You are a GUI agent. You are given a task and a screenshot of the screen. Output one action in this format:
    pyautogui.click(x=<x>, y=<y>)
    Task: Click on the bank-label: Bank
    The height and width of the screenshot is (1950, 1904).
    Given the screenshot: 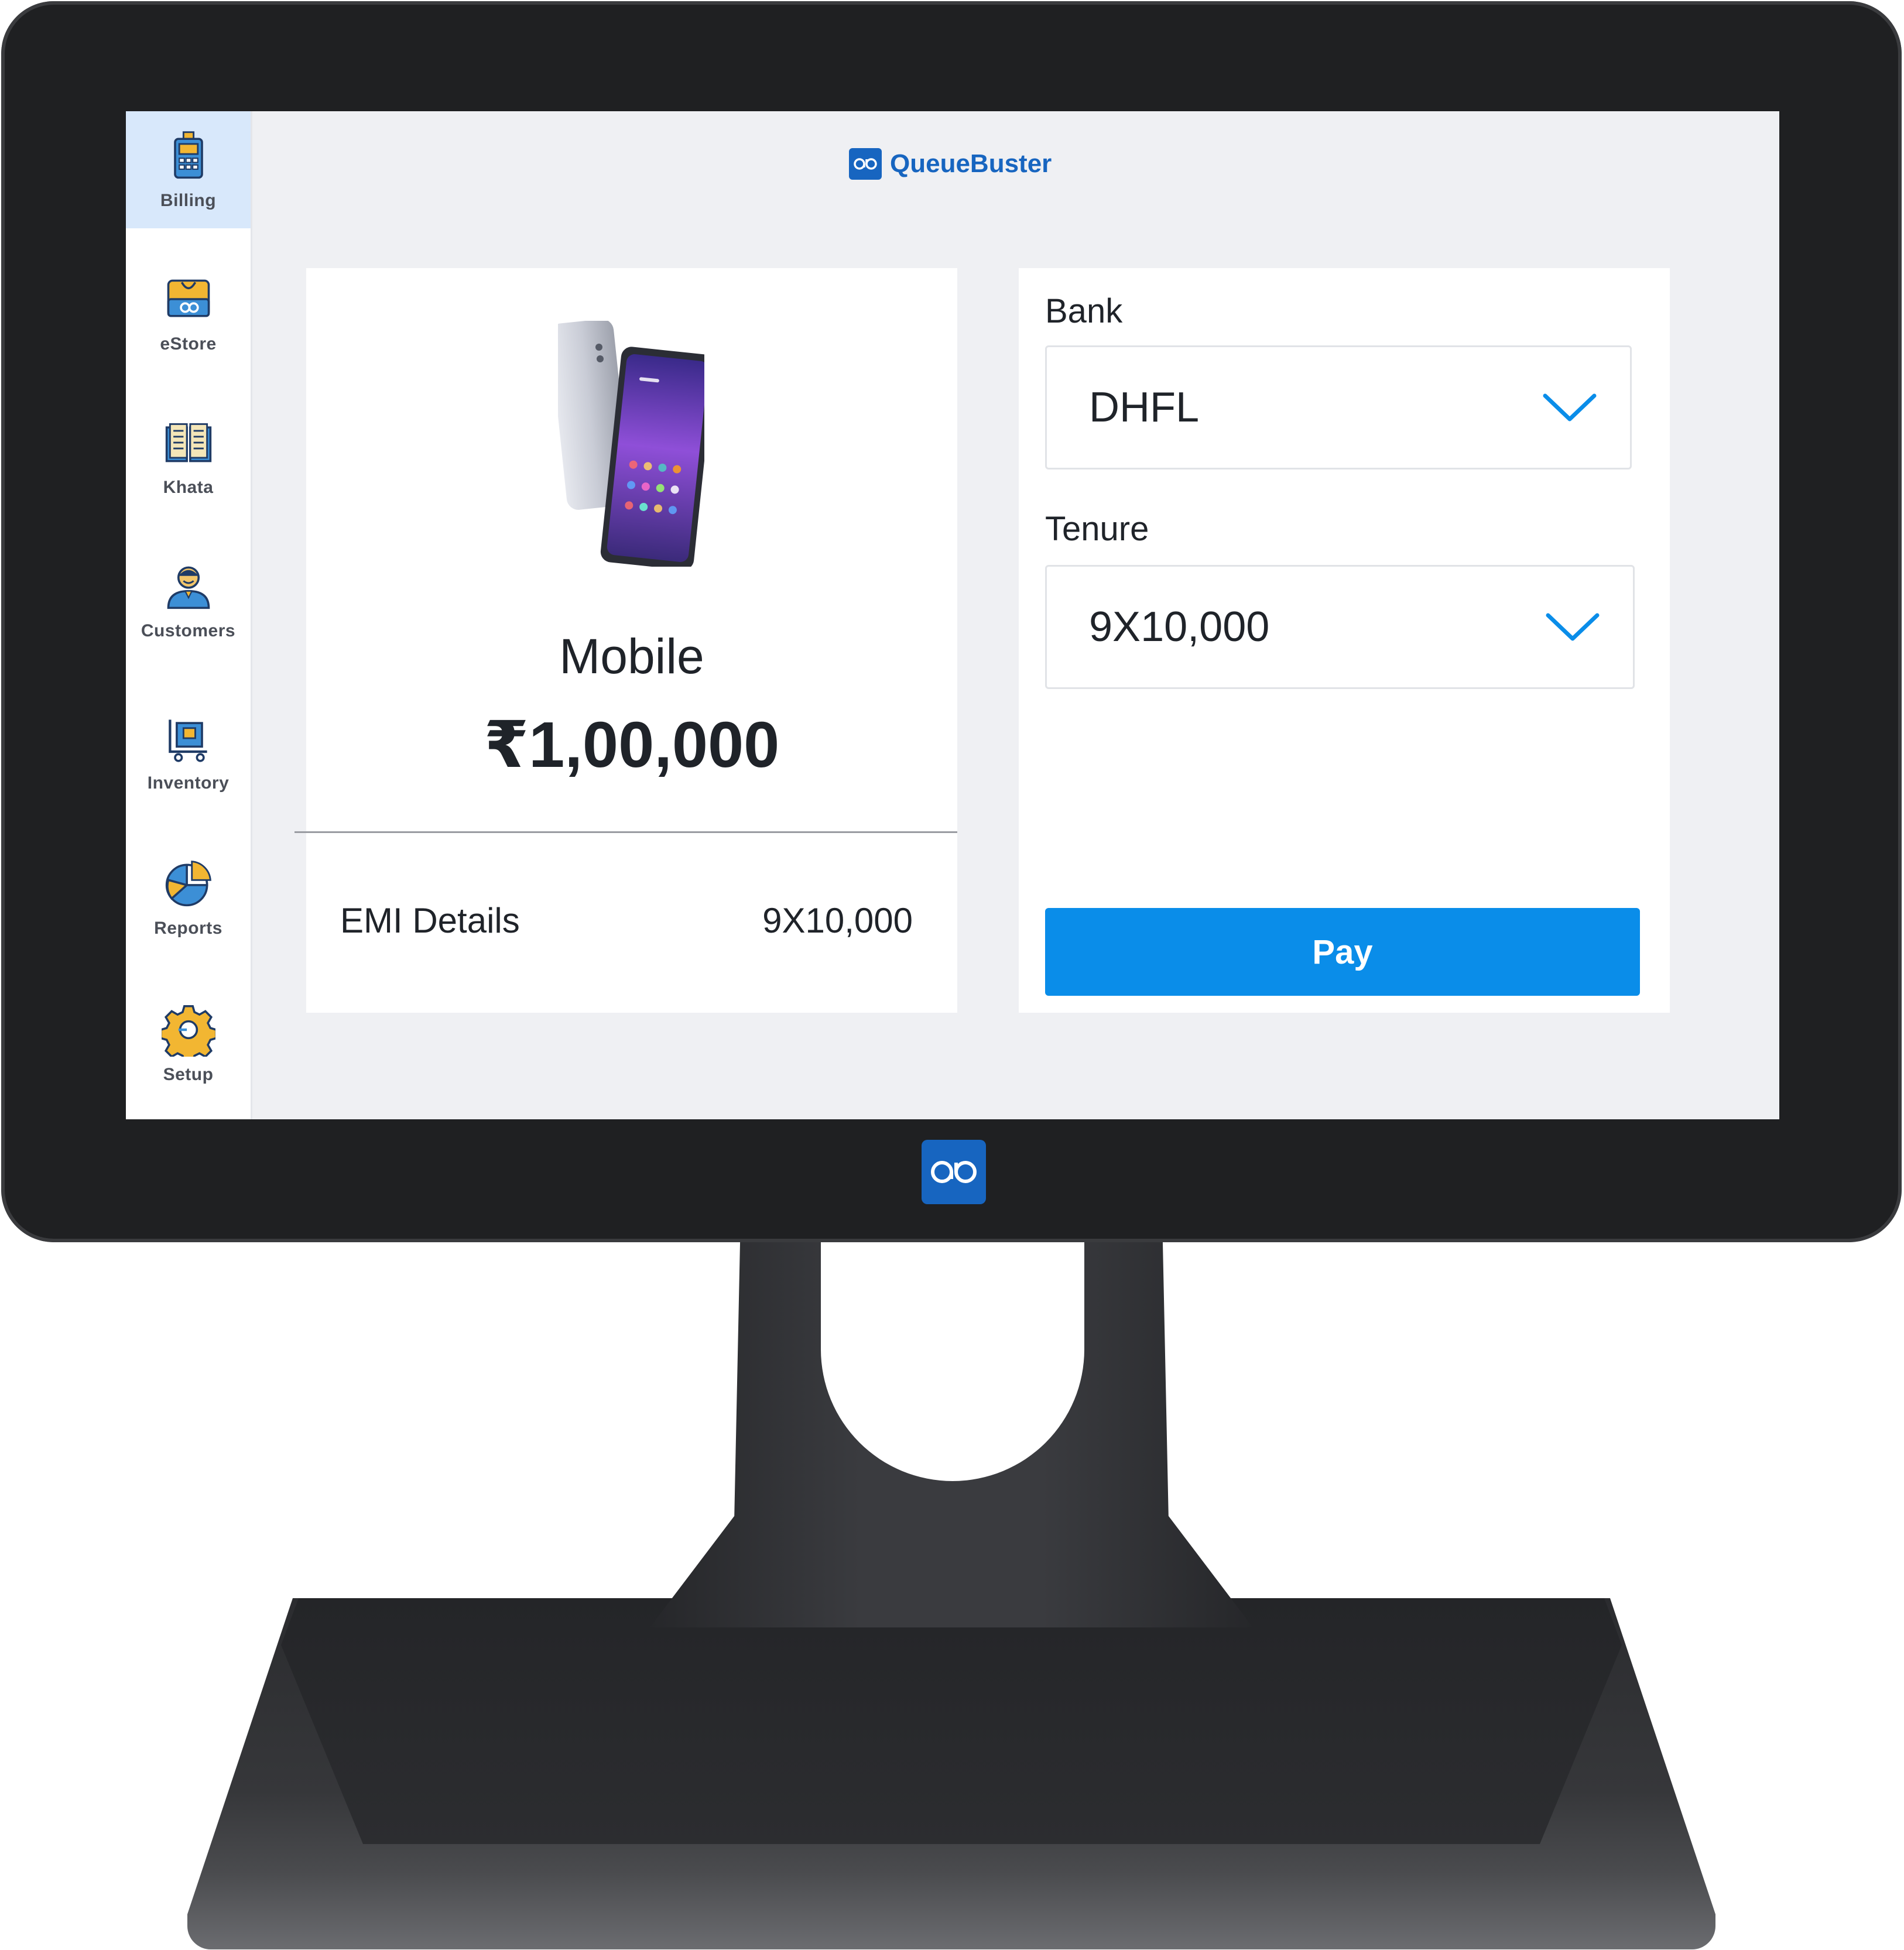 What is the action you would take?
    pyautogui.click(x=1084, y=311)
    